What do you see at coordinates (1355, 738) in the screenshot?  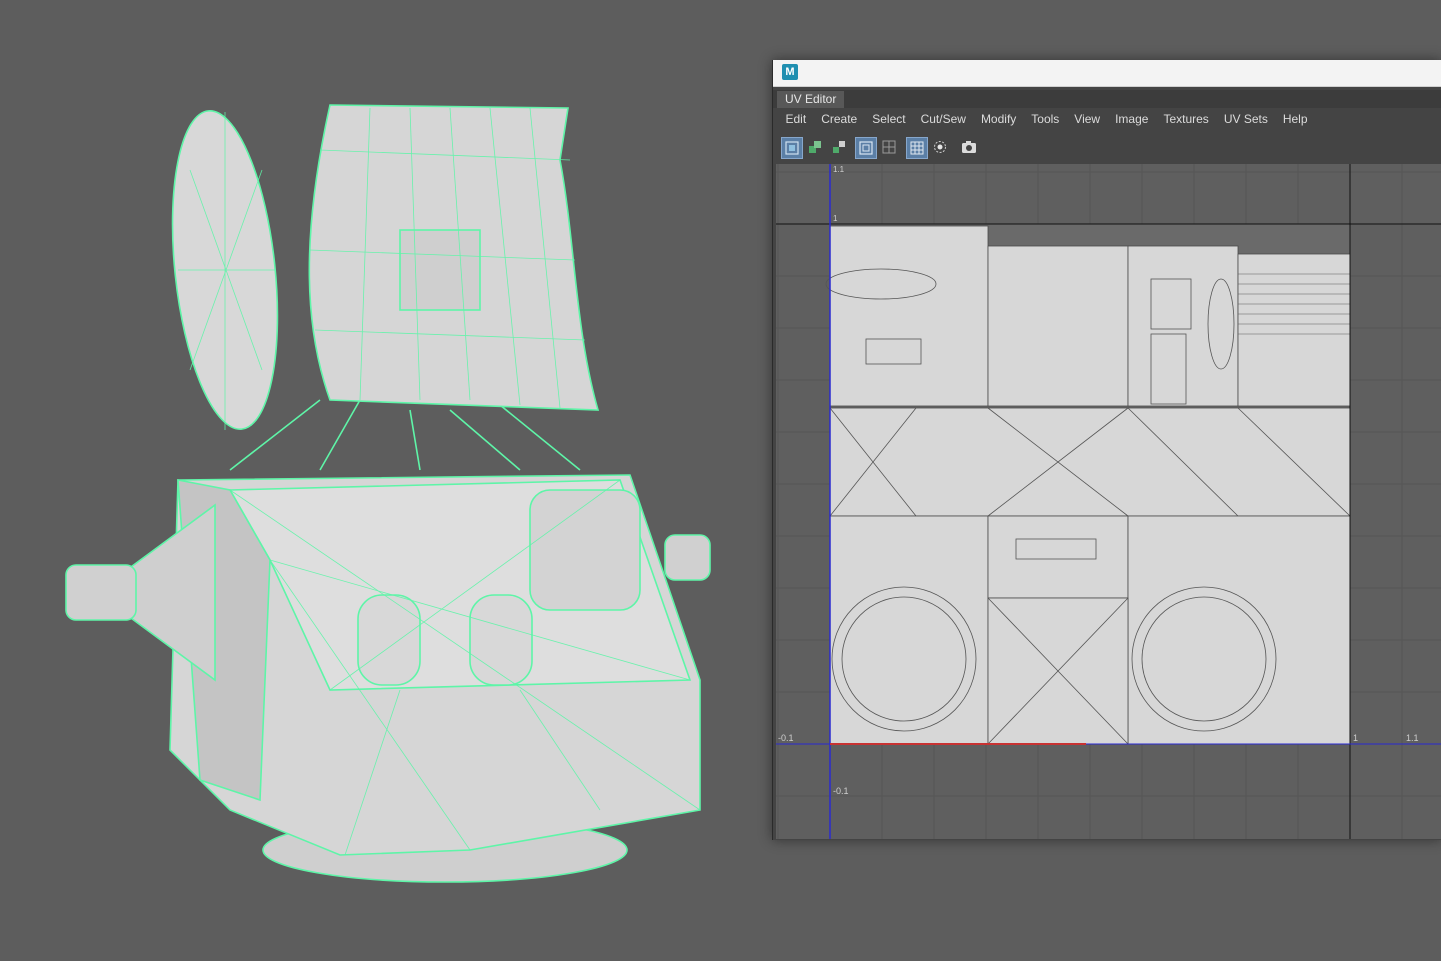 I see `label-right-one: 1` at bounding box center [1355, 738].